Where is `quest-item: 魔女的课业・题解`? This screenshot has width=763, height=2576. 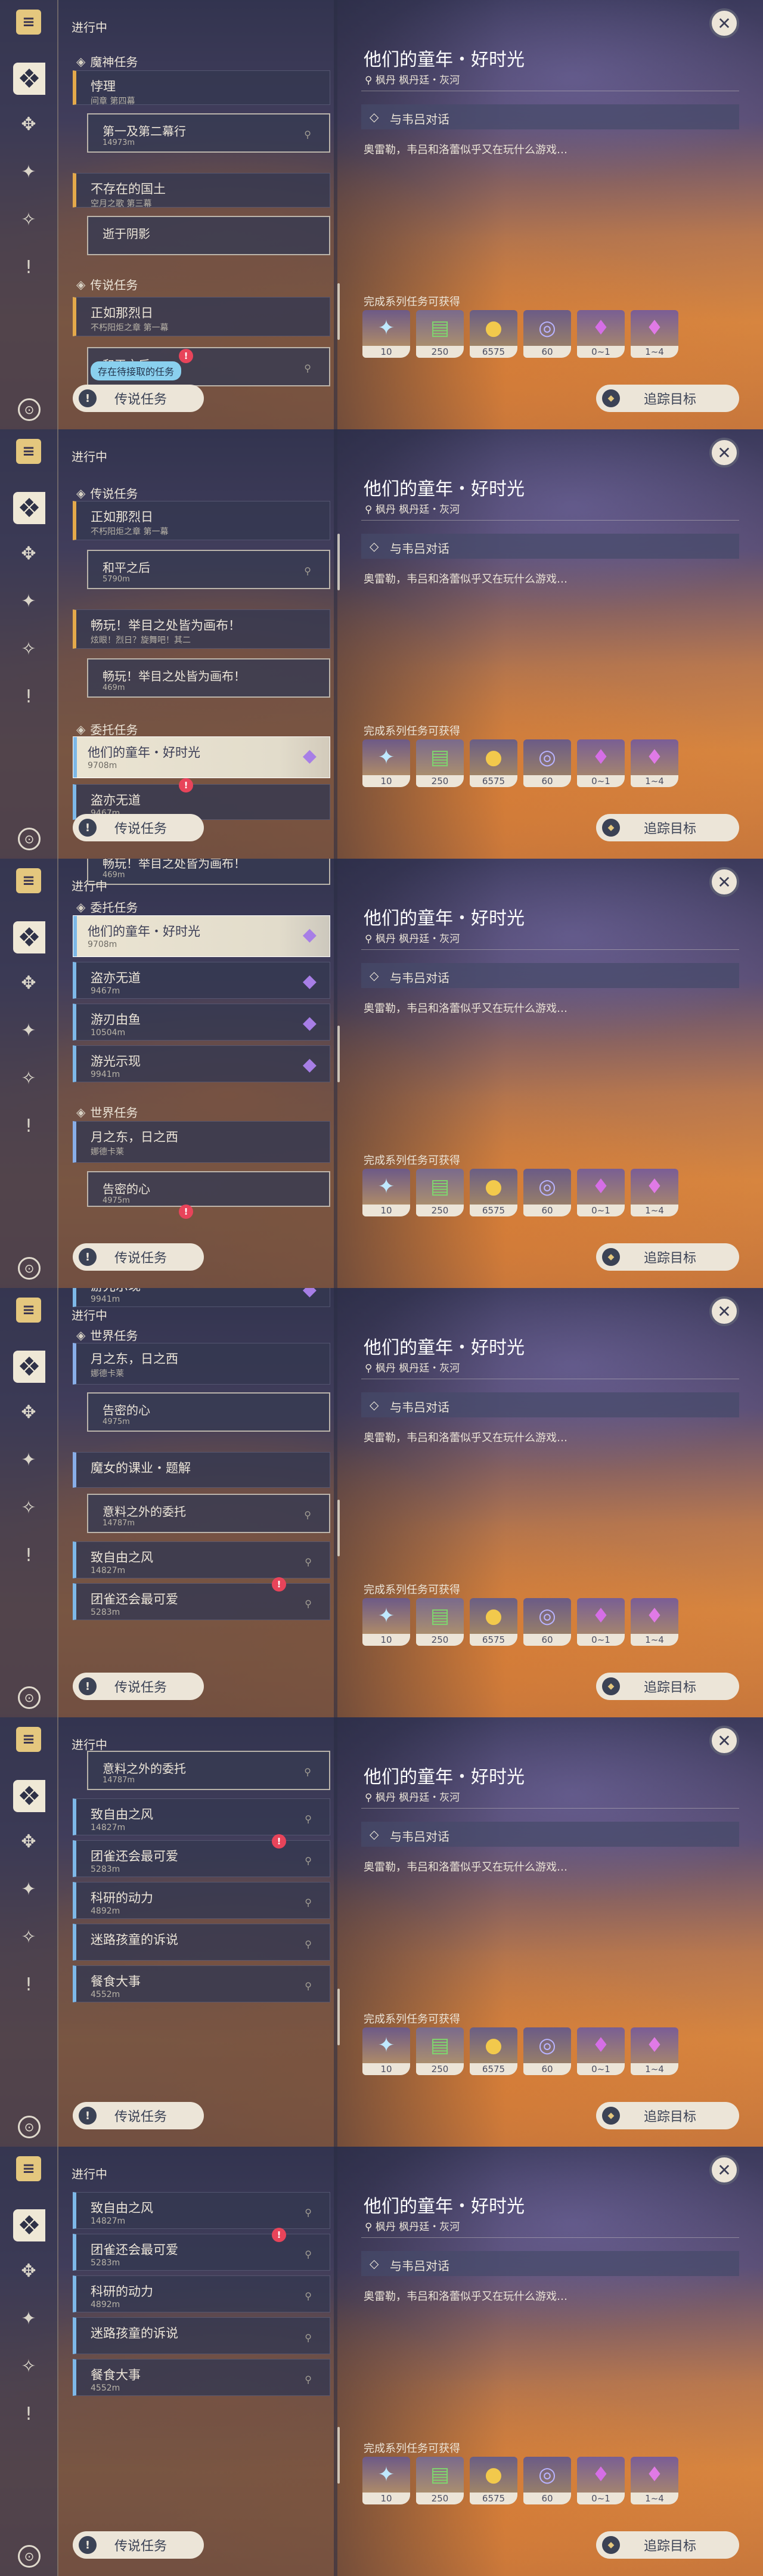 quest-item: 魔女的课业・题解 is located at coordinates (201, 1470).